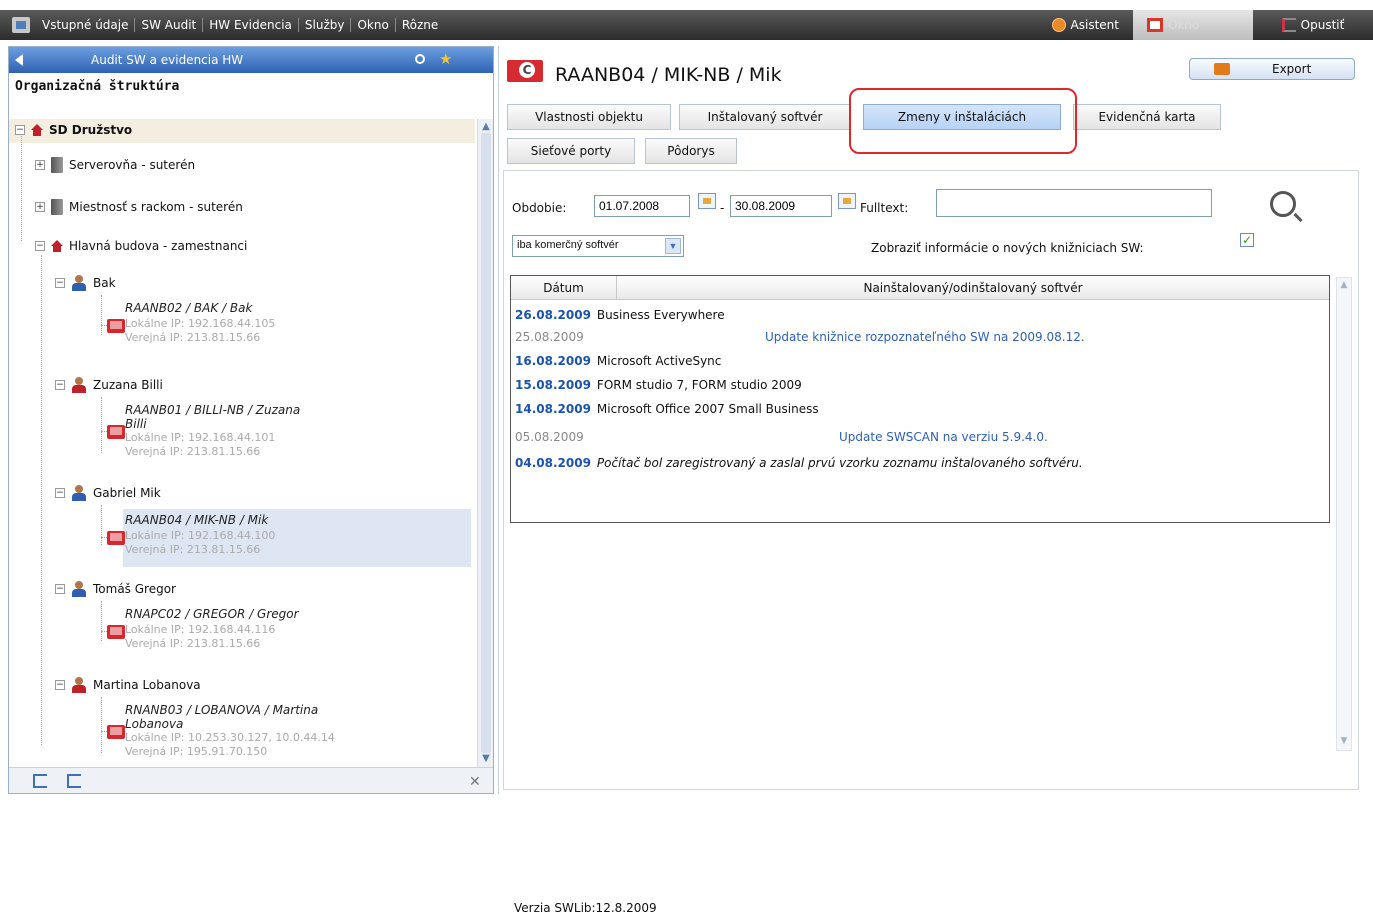 The height and width of the screenshot is (915, 1373). Describe the element at coordinates (1094, 25) in the screenshot. I see `asistent-label: Asistent` at that location.